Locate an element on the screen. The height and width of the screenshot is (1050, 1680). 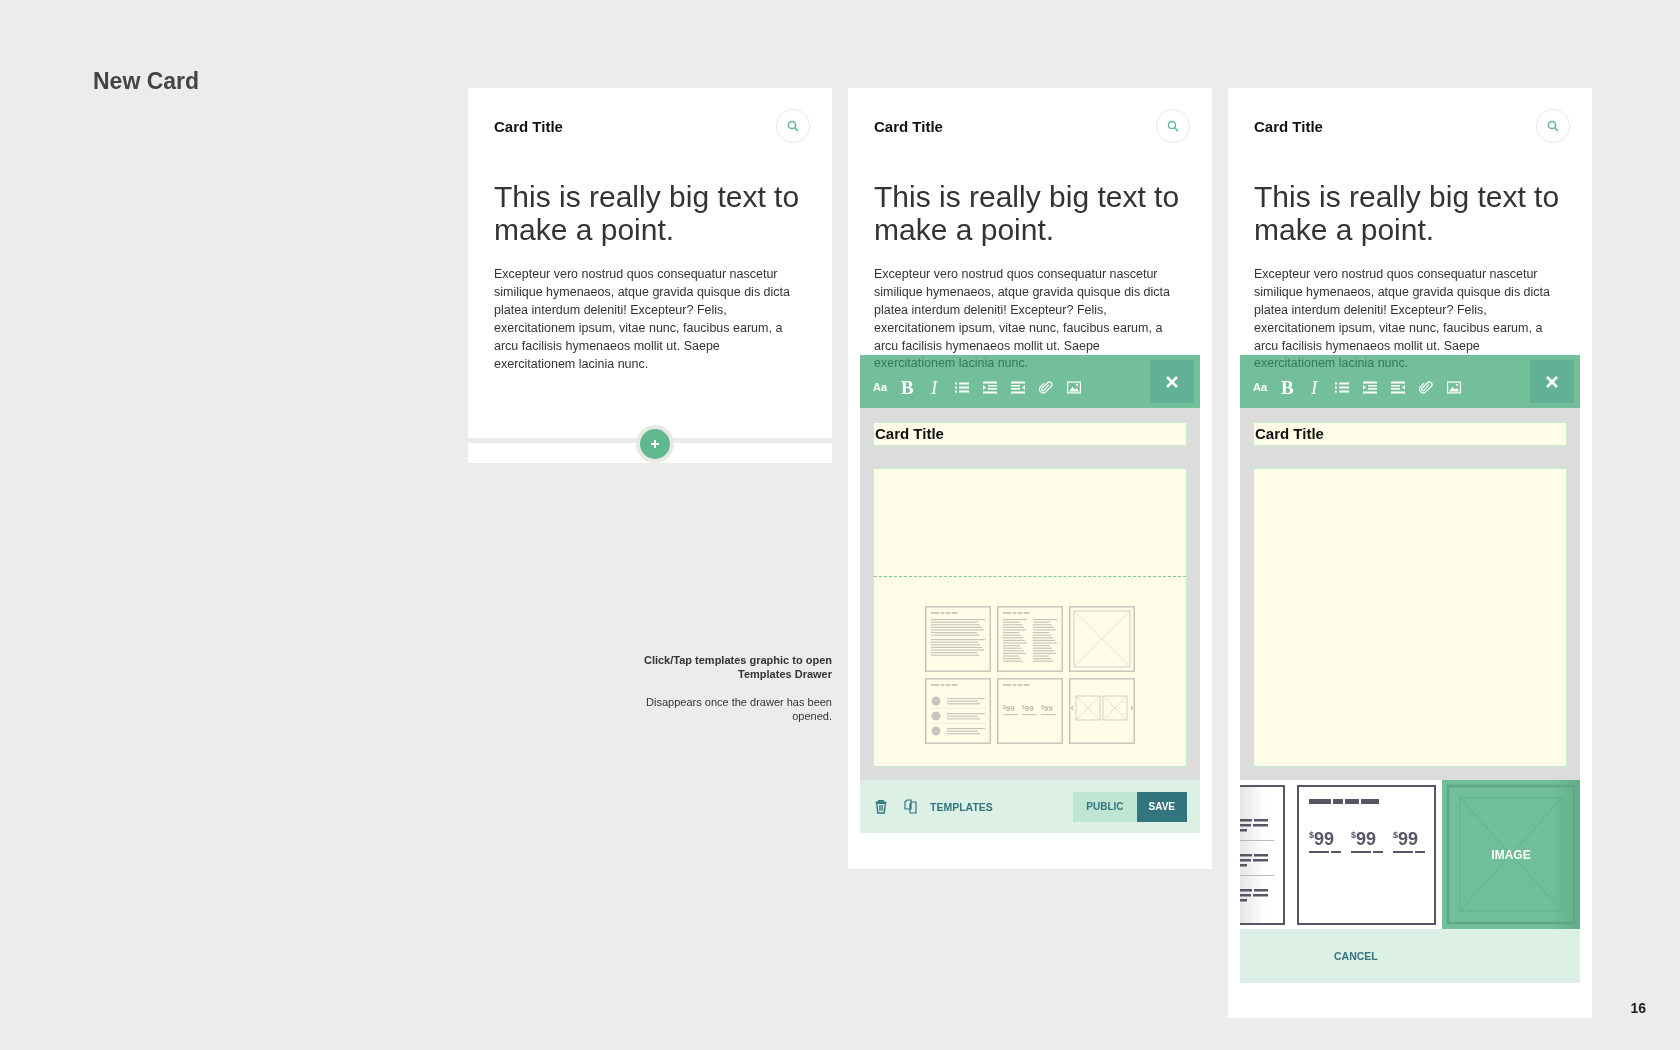
body-text: Excepteur vero nostrud quos consequatur nascetur similique hymenaeos, atque gravida quisque dis dicta platea interdum deleniti! Excepteur? Felis, exercitationem ipsum, vitae nunc, faucibus earum, a arcu facilisis hymenaeos mollit ut. Saepe exercitationem lacinia nunc. is located at coordinates (642, 319).